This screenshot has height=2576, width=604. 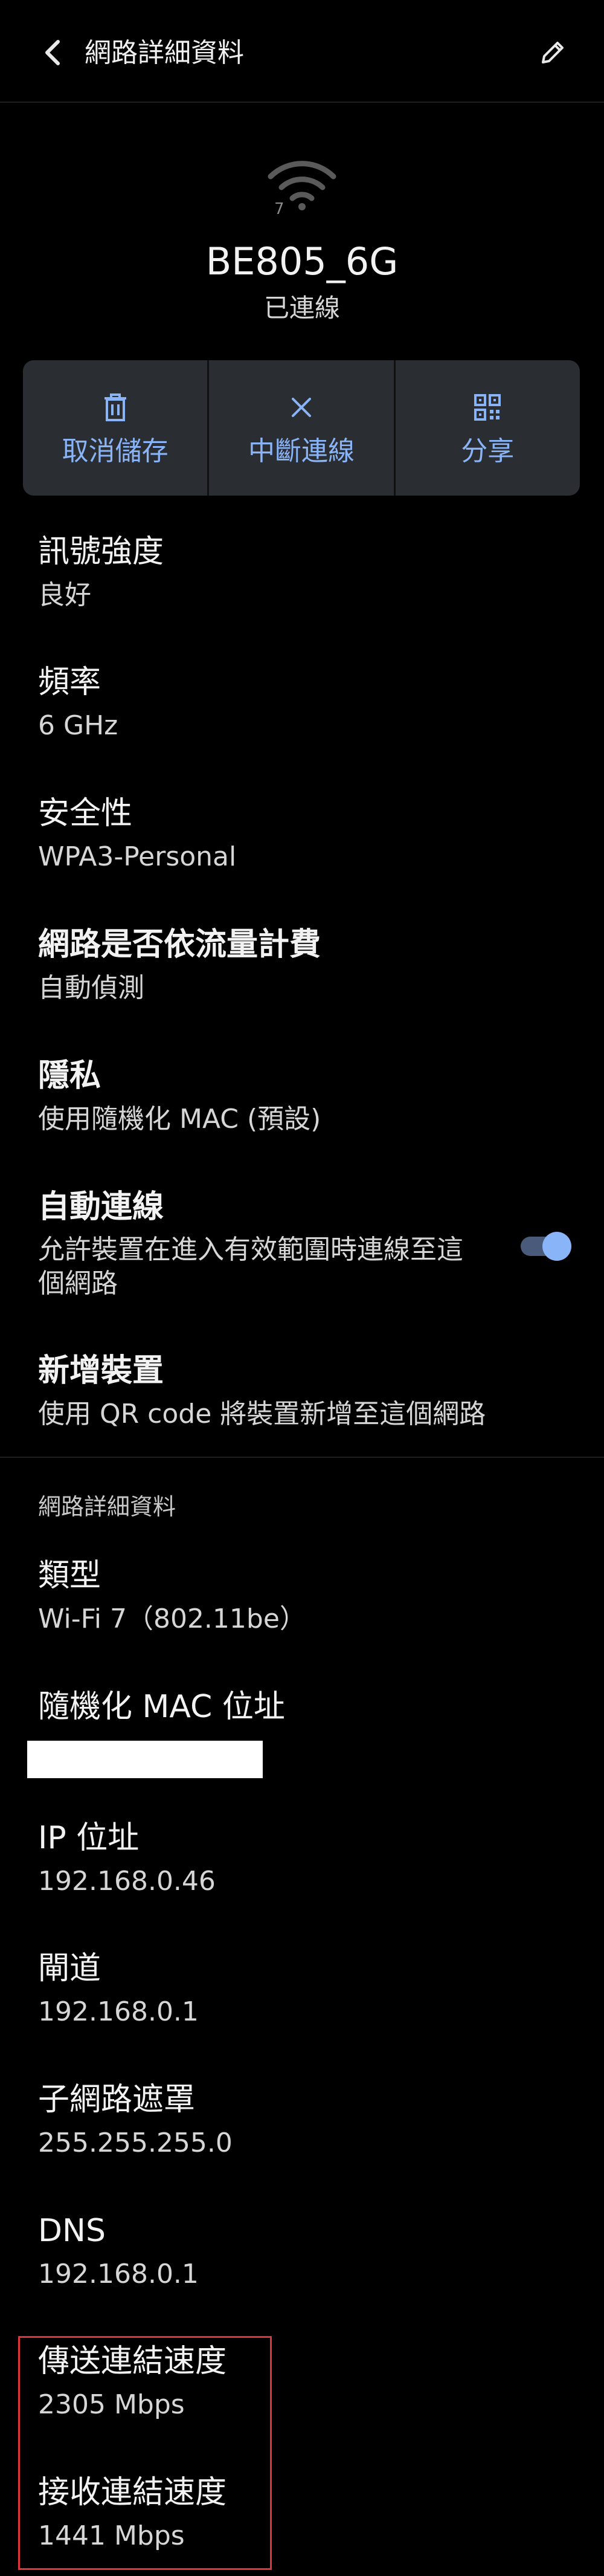 I want to click on add-device-title: 新增裝置, so click(x=101, y=1371).